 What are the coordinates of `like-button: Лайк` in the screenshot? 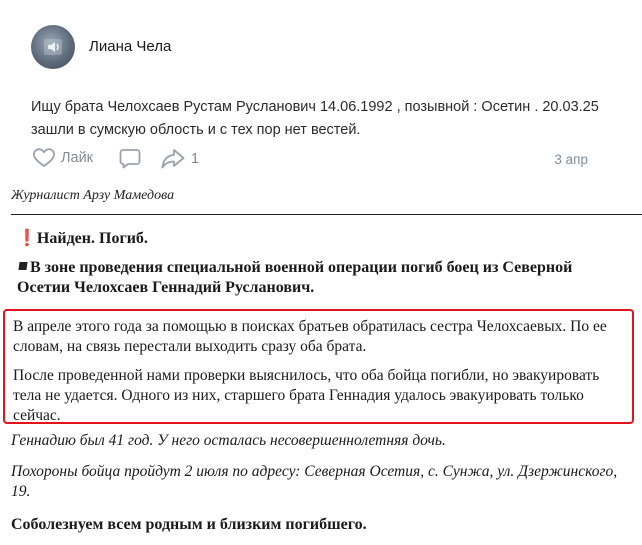 It's located at (63, 158).